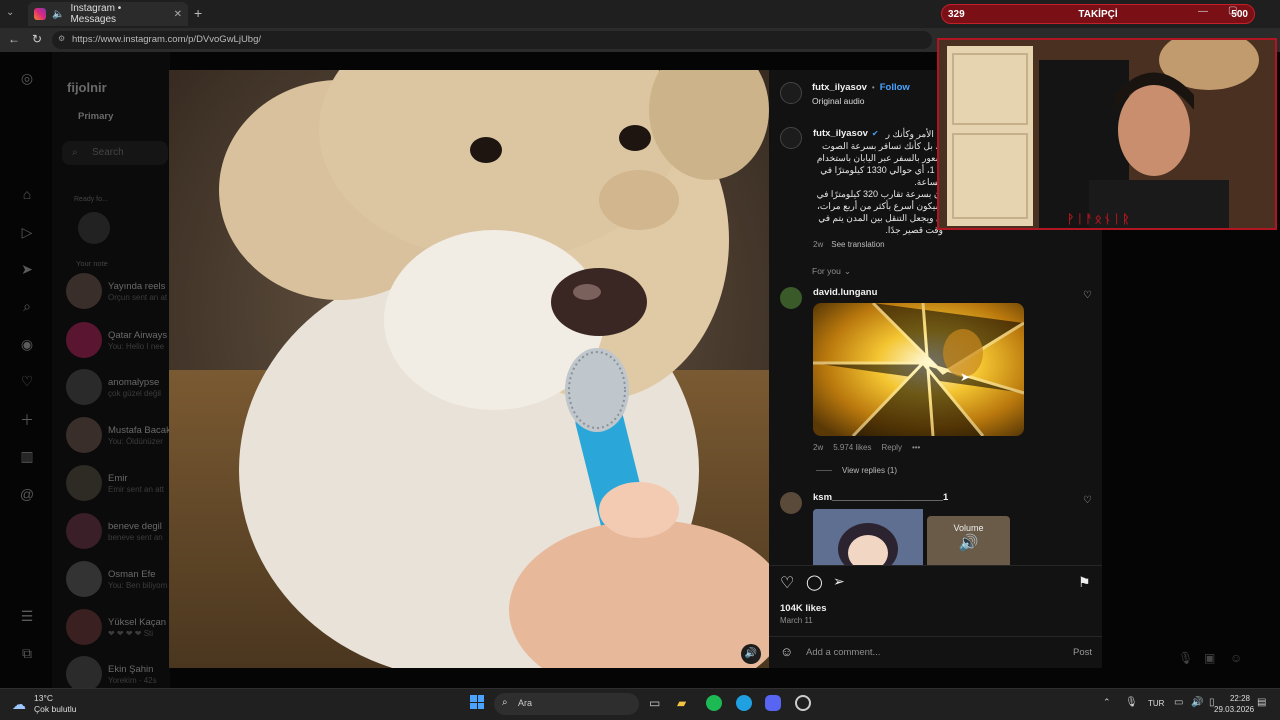  What do you see at coordinates (135, 441) in the screenshot?
I see `dm-preview: You: Öldünüzer` at bounding box center [135, 441].